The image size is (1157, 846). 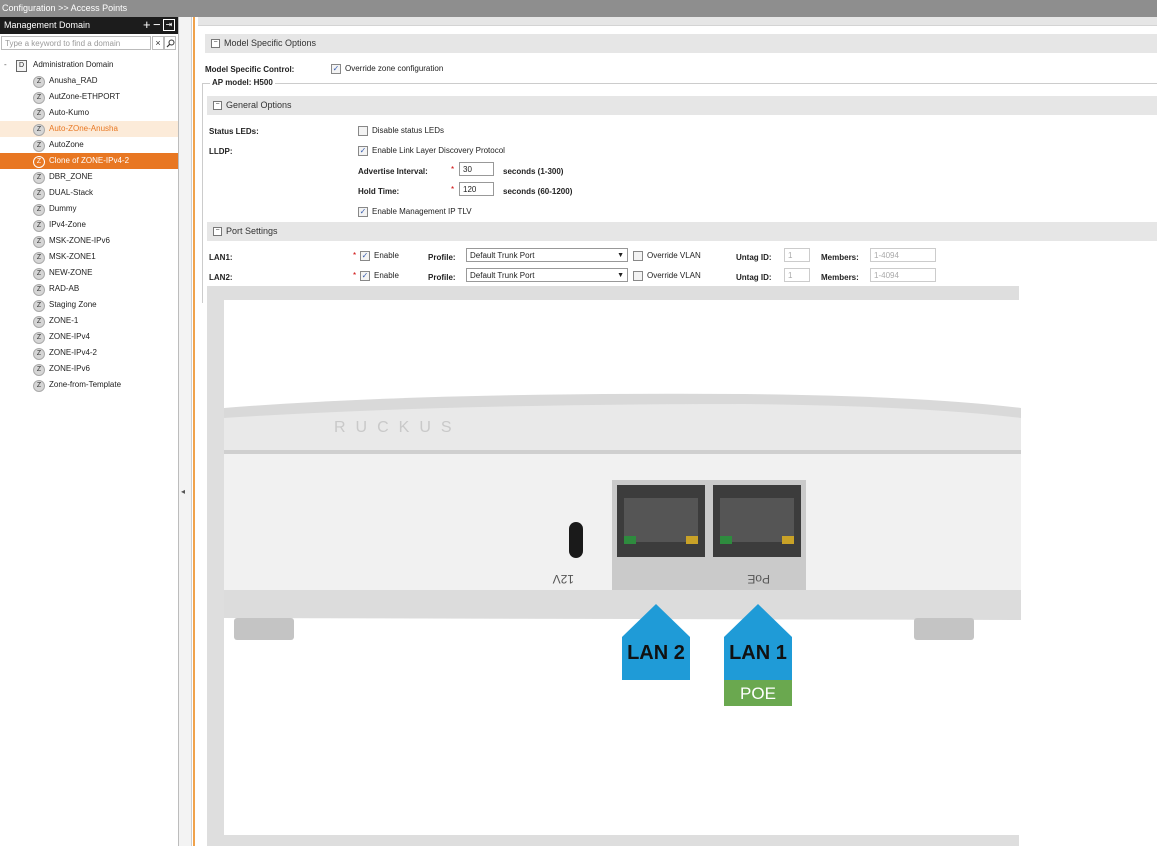 What do you see at coordinates (386, 256) in the screenshot?
I see `port-enable-label: Enable` at bounding box center [386, 256].